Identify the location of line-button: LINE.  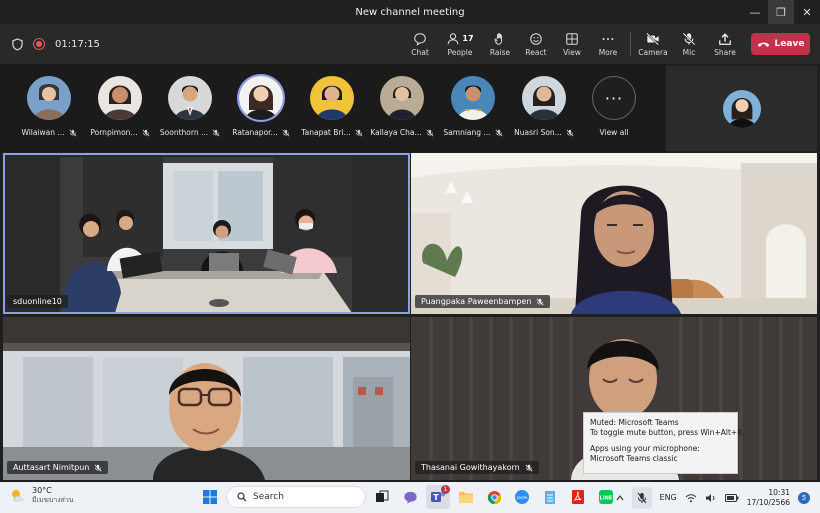
(606, 497).